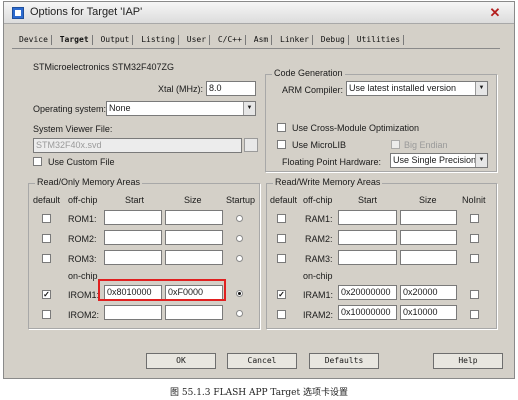 The image size is (518, 400). Describe the element at coordinates (468, 361) in the screenshot. I see `help-button: Help` at that location.